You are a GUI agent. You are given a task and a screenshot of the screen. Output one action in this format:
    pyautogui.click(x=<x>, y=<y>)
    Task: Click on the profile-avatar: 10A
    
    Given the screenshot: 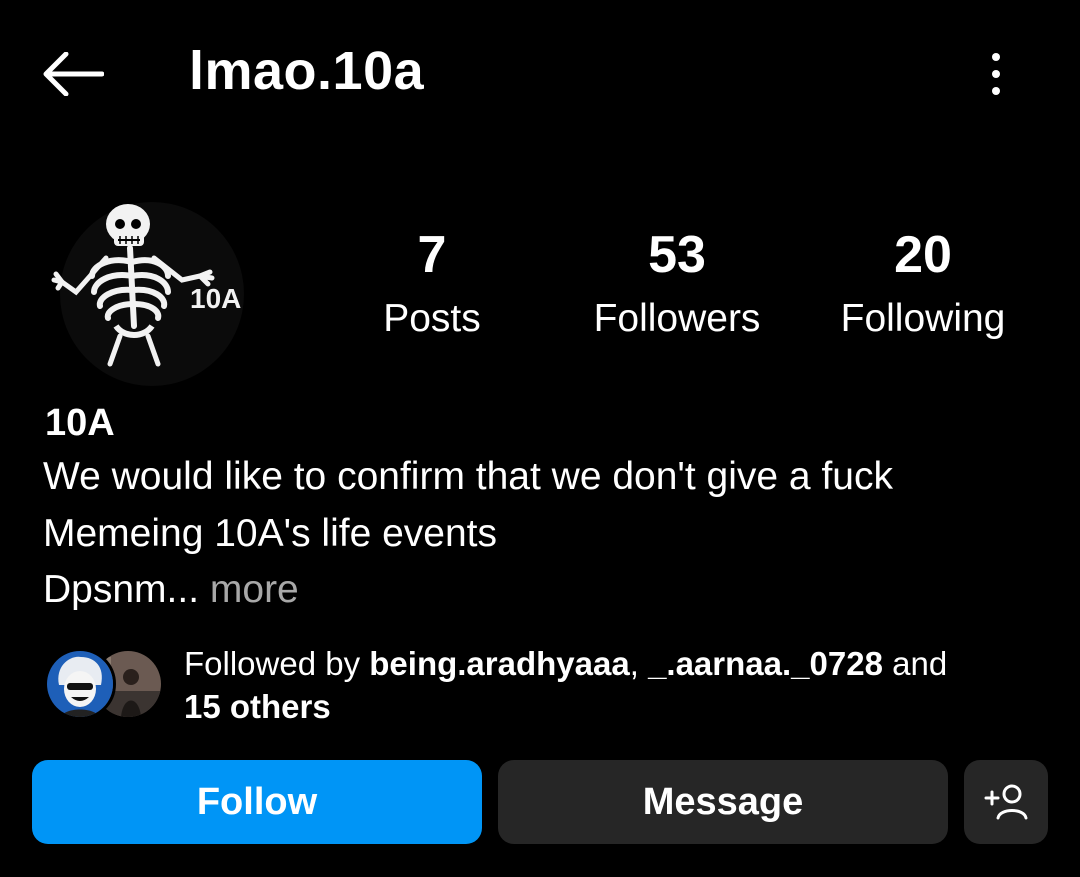 What is the action you would take?
    pyautogui.click(x=154, y=291)
    